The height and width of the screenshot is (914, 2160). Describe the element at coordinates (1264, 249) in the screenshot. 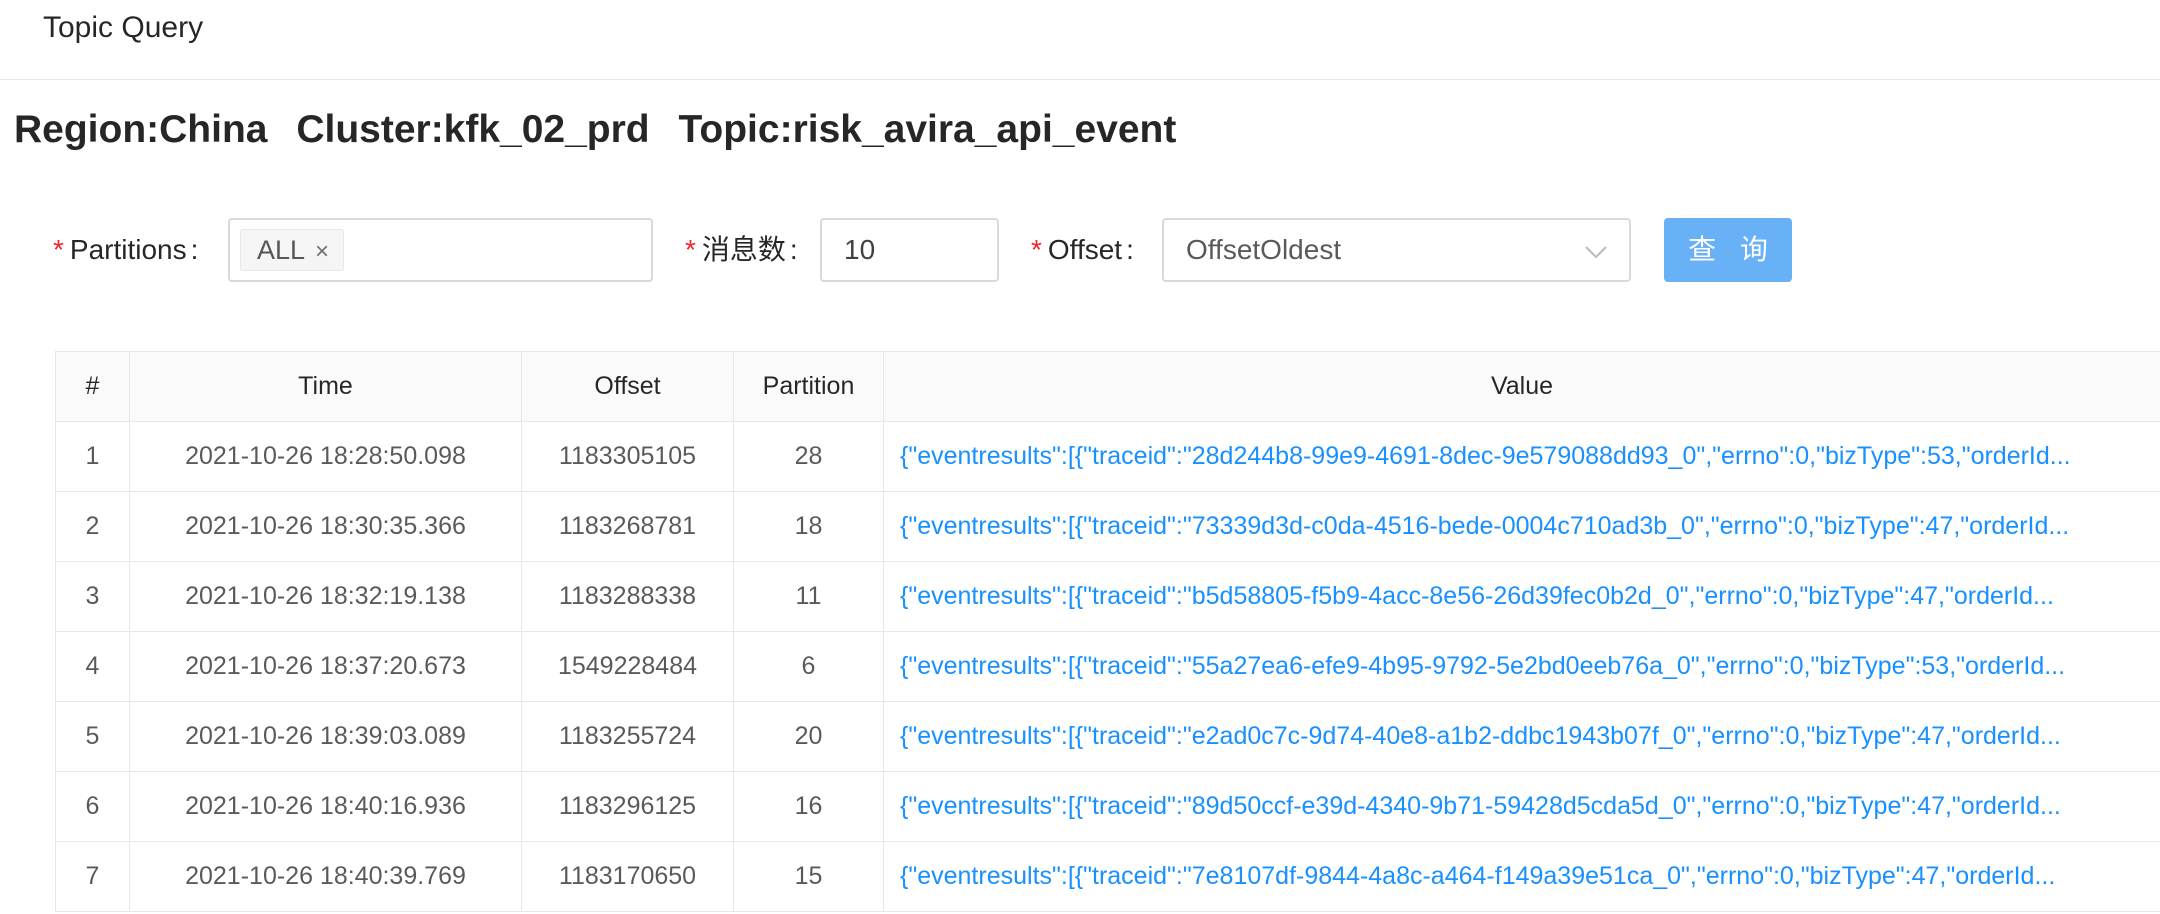

I see `offset-select-value: OffsetOldest` at that location.